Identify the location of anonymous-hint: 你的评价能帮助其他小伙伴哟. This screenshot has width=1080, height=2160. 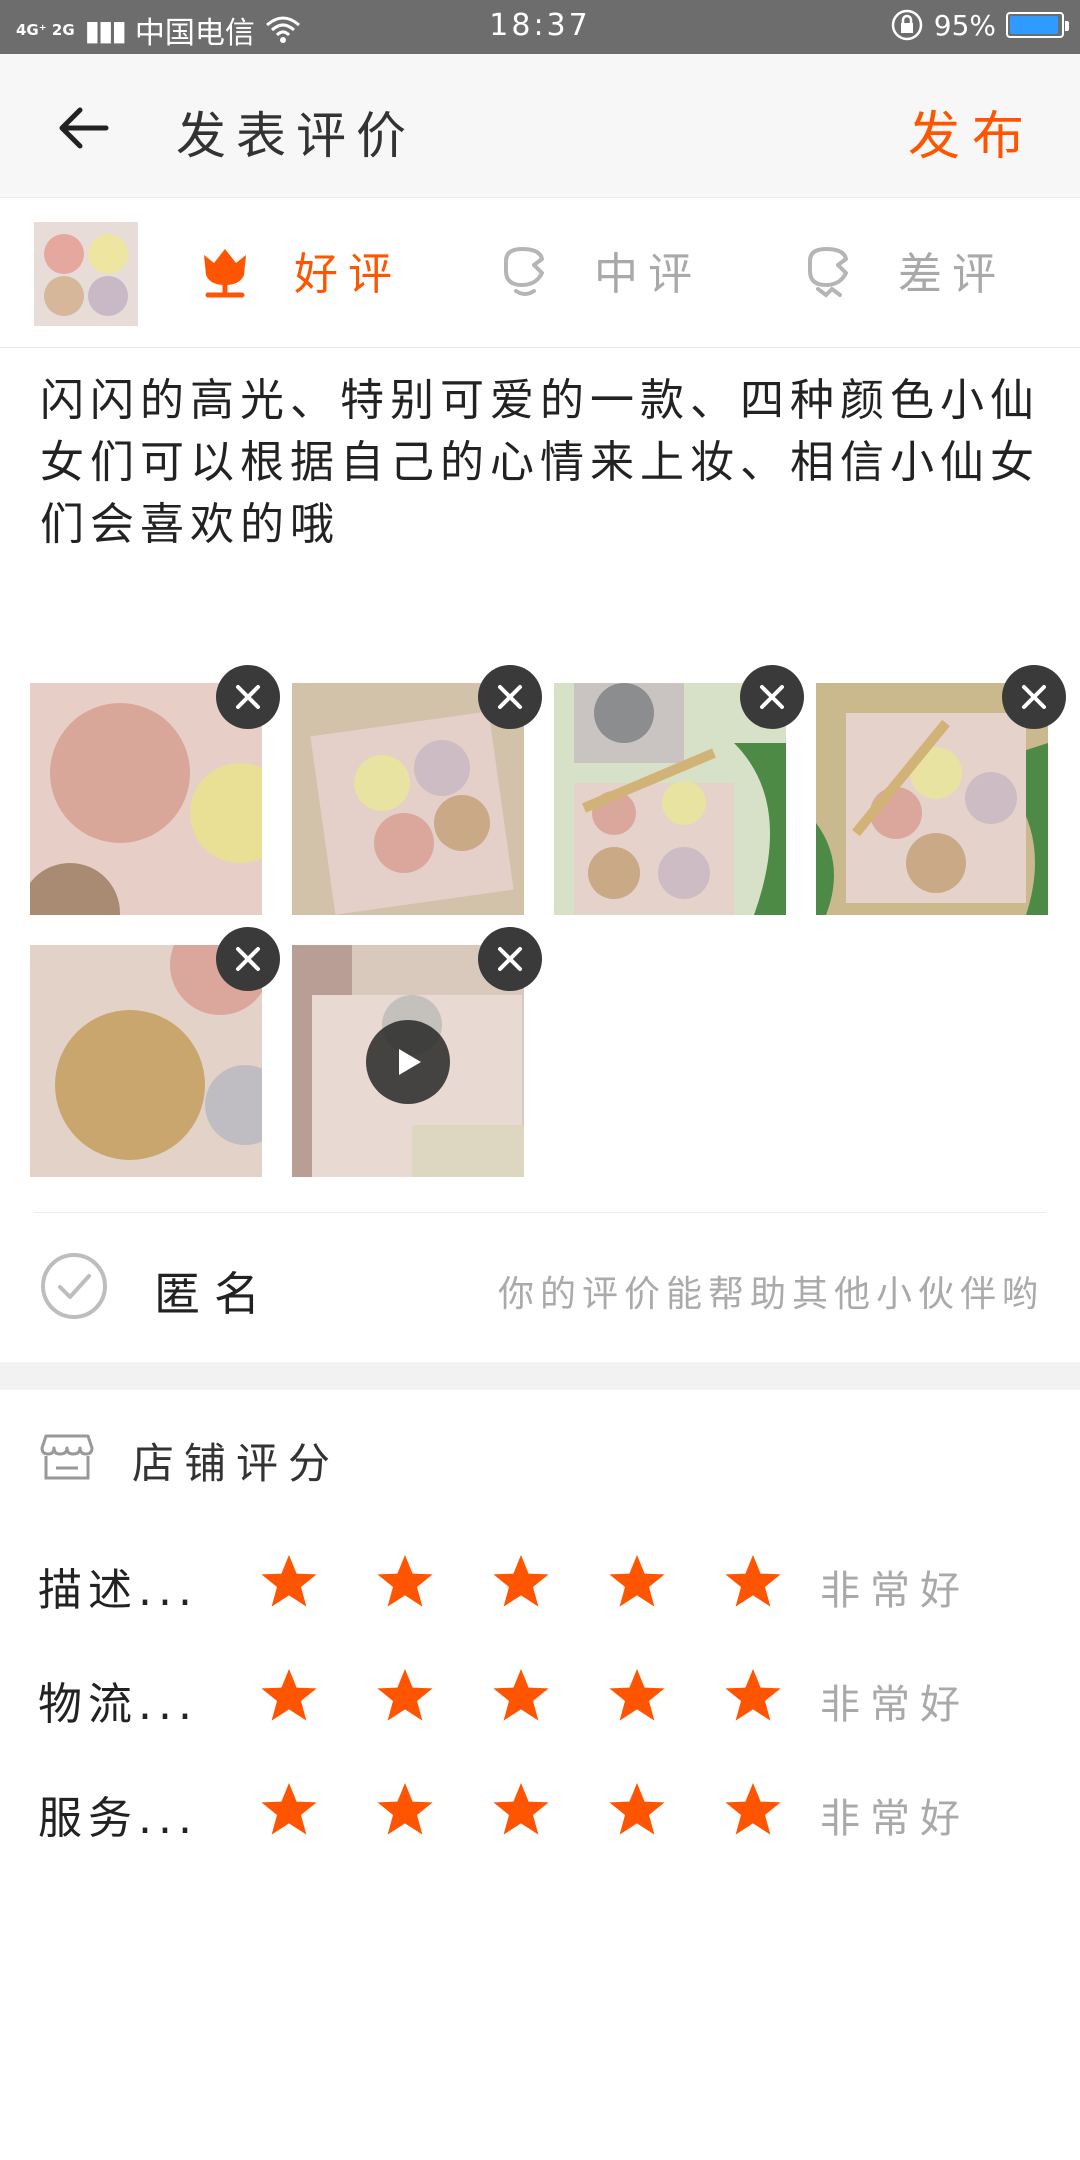
(770, 1294).